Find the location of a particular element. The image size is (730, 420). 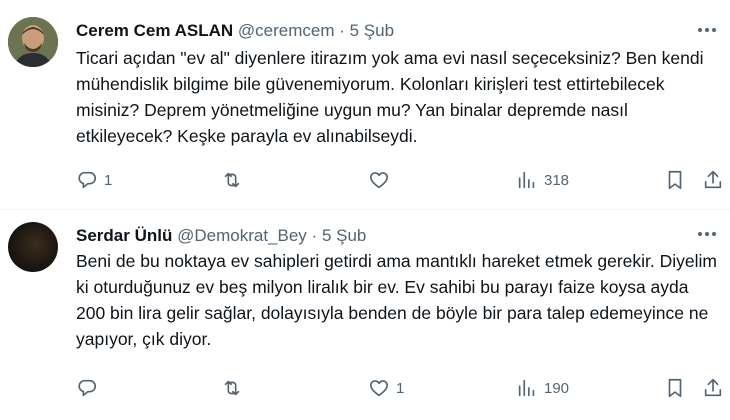

like-button is located at coordinates (382, 180).